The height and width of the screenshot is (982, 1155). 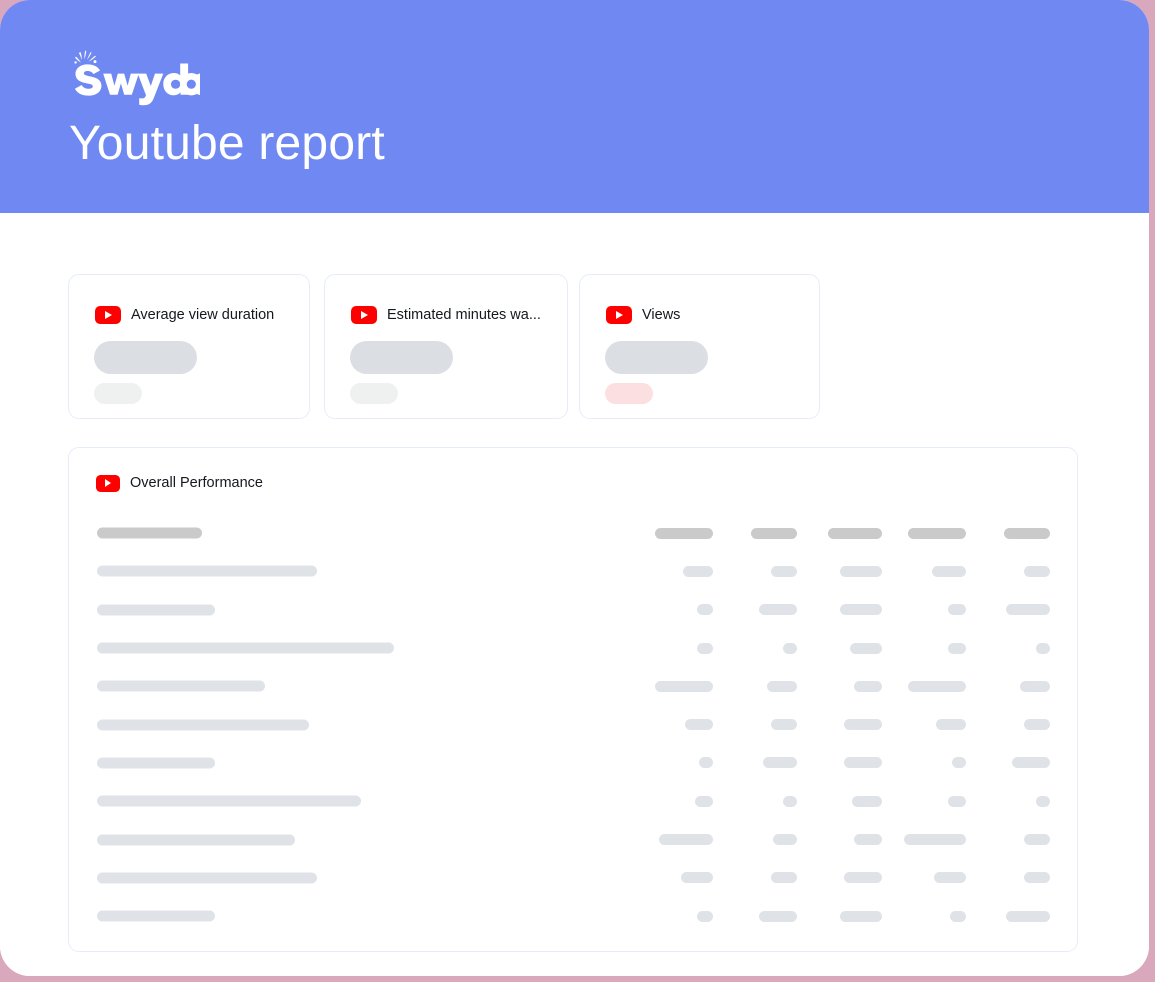 I want to click on kpi-card-views: Views, so click(x=699, y=346).